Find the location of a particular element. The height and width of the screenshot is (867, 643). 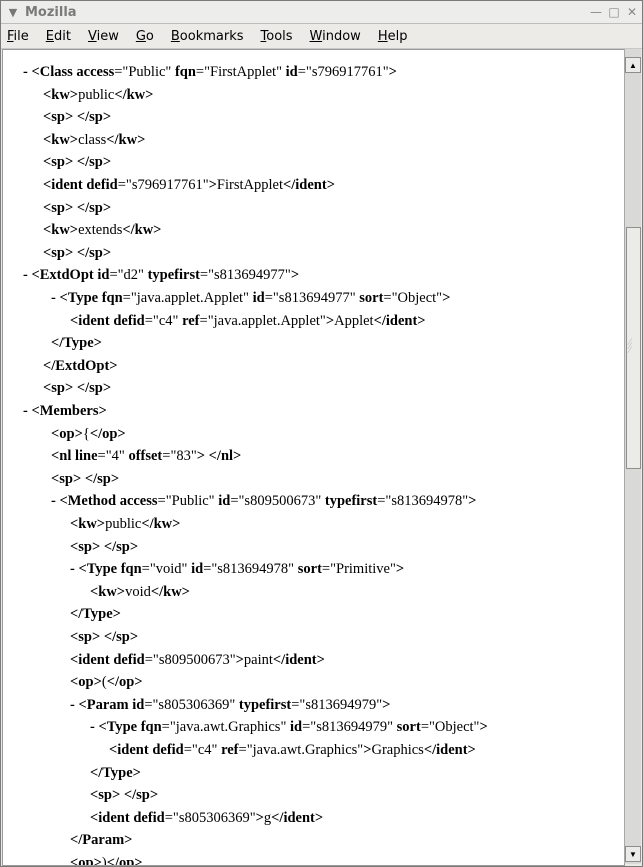

xml-node-line: <ident defid="s805306369">g</ident> is located at coordinates (206, 818).